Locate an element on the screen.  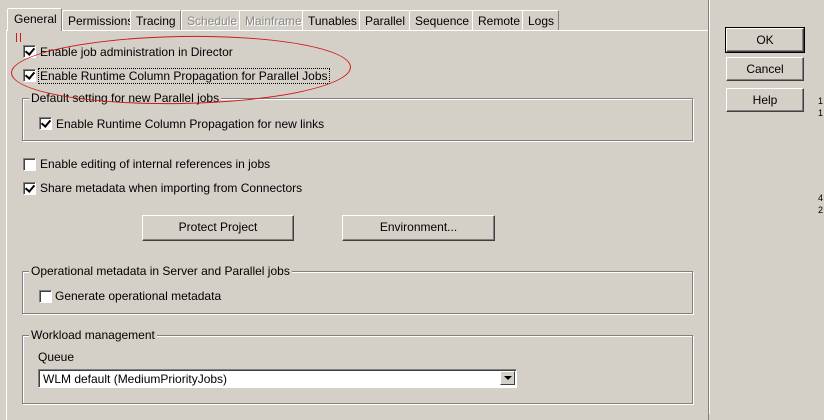
tab-parallel-label: Parallel is located at coordinates (385, 21).